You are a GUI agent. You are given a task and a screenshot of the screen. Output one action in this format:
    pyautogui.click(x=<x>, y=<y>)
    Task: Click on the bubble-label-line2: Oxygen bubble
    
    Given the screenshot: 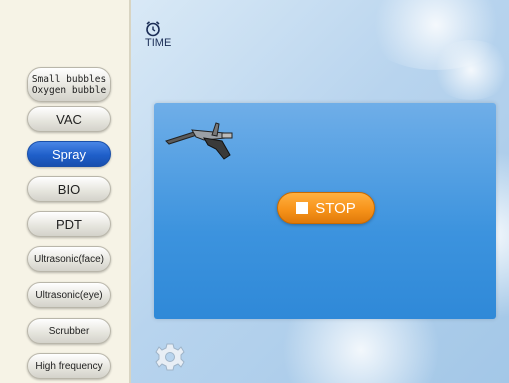 What is the action you would take?
    pyautogui.click(x=69, y=90)
    